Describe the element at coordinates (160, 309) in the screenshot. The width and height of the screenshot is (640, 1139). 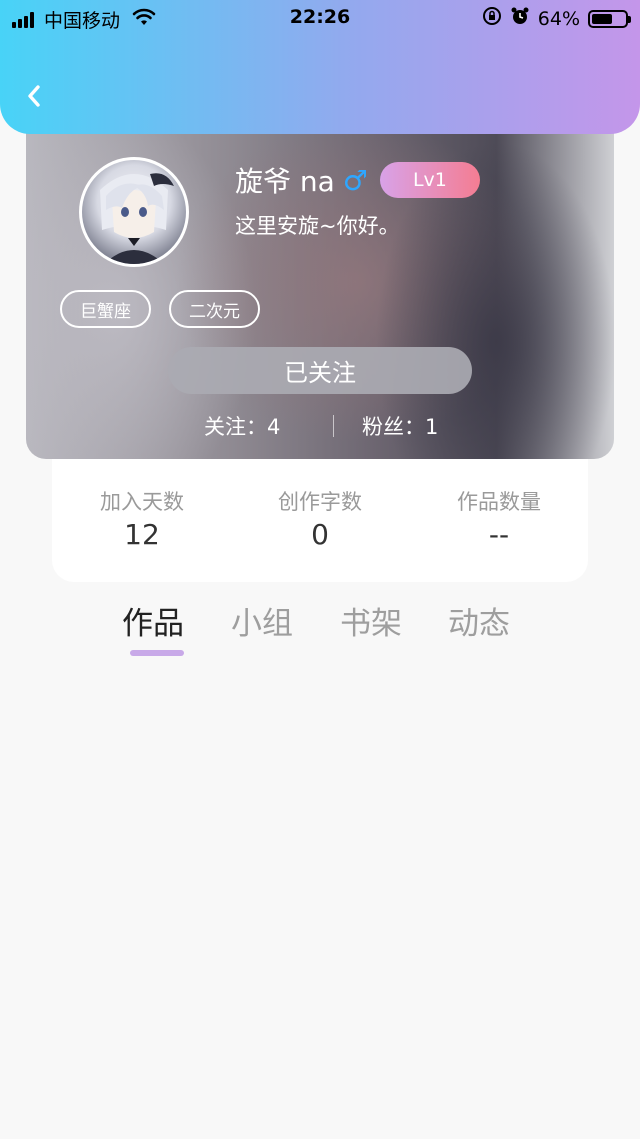
I see `tag-list: 巨蟹座 二次元` at that location.